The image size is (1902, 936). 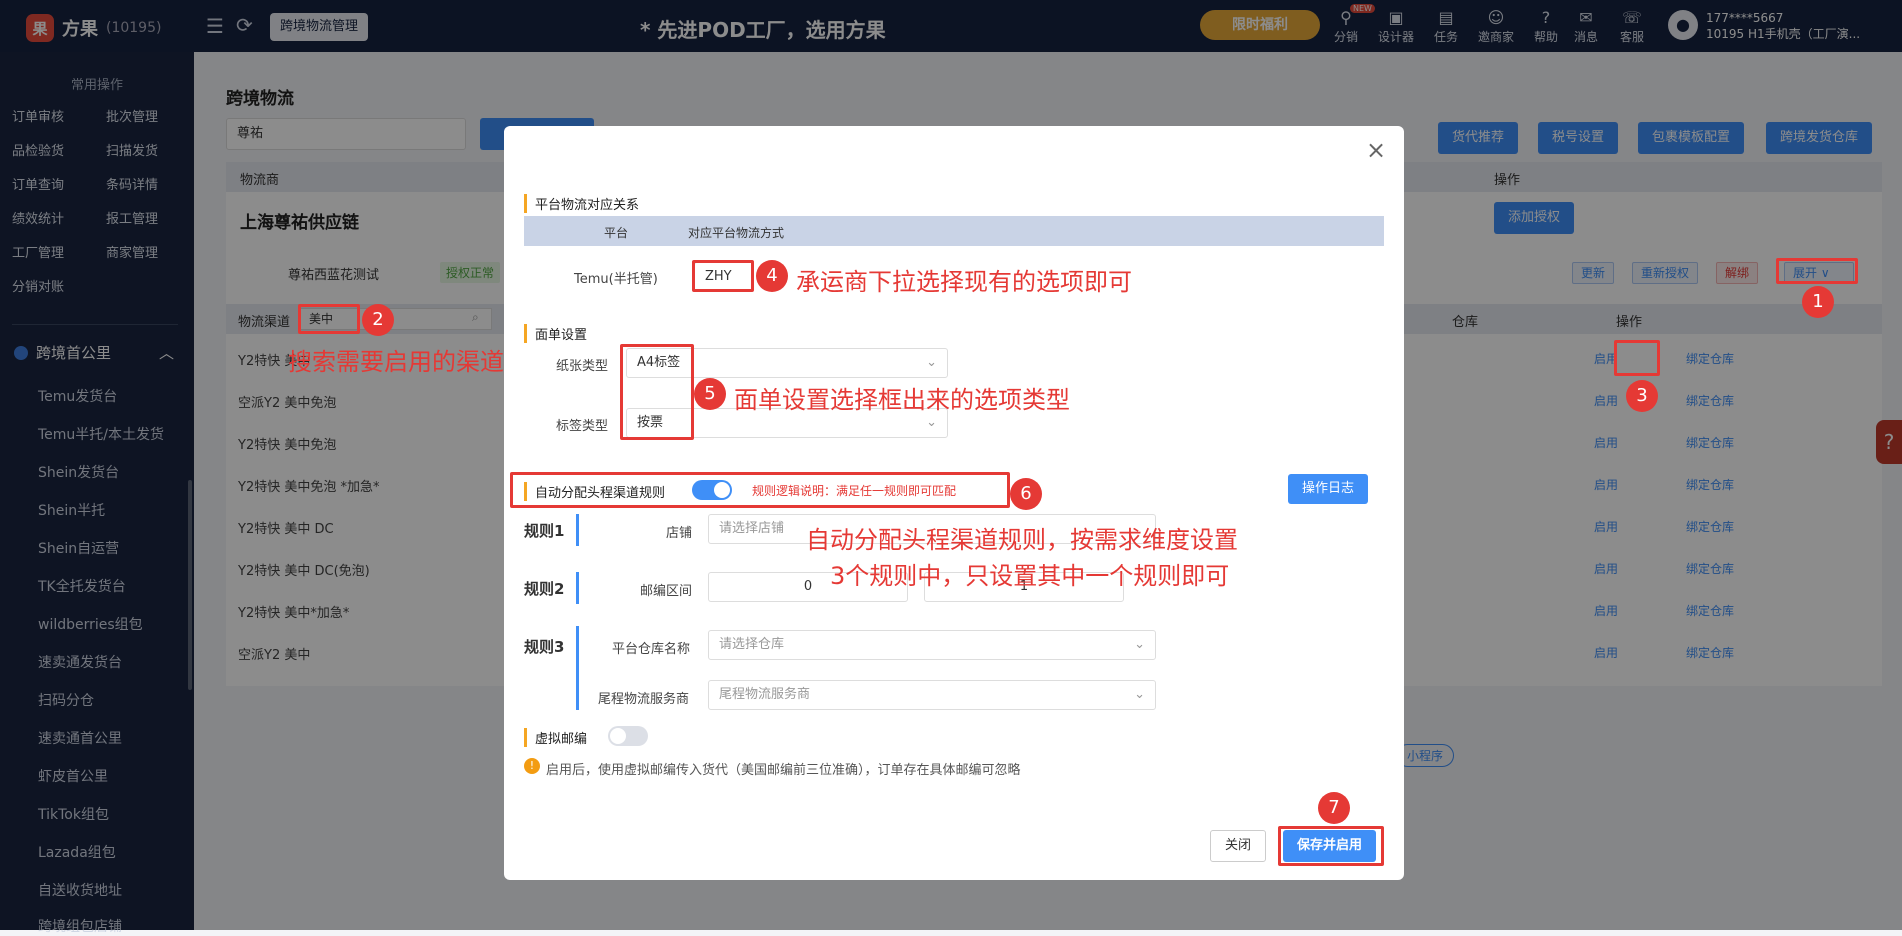 I want to click on section-label-settings: 面单设置, so click(x=555, y=333).